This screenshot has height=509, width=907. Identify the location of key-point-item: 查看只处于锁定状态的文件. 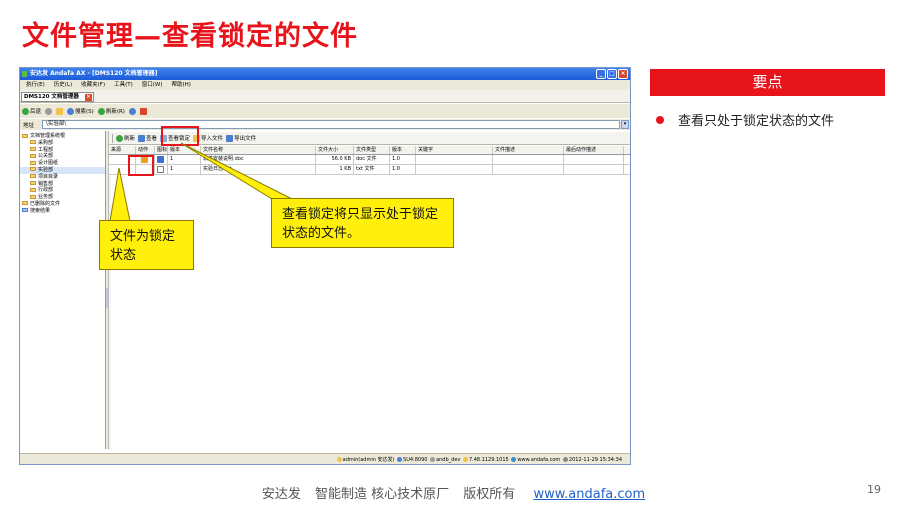
(776, 122).